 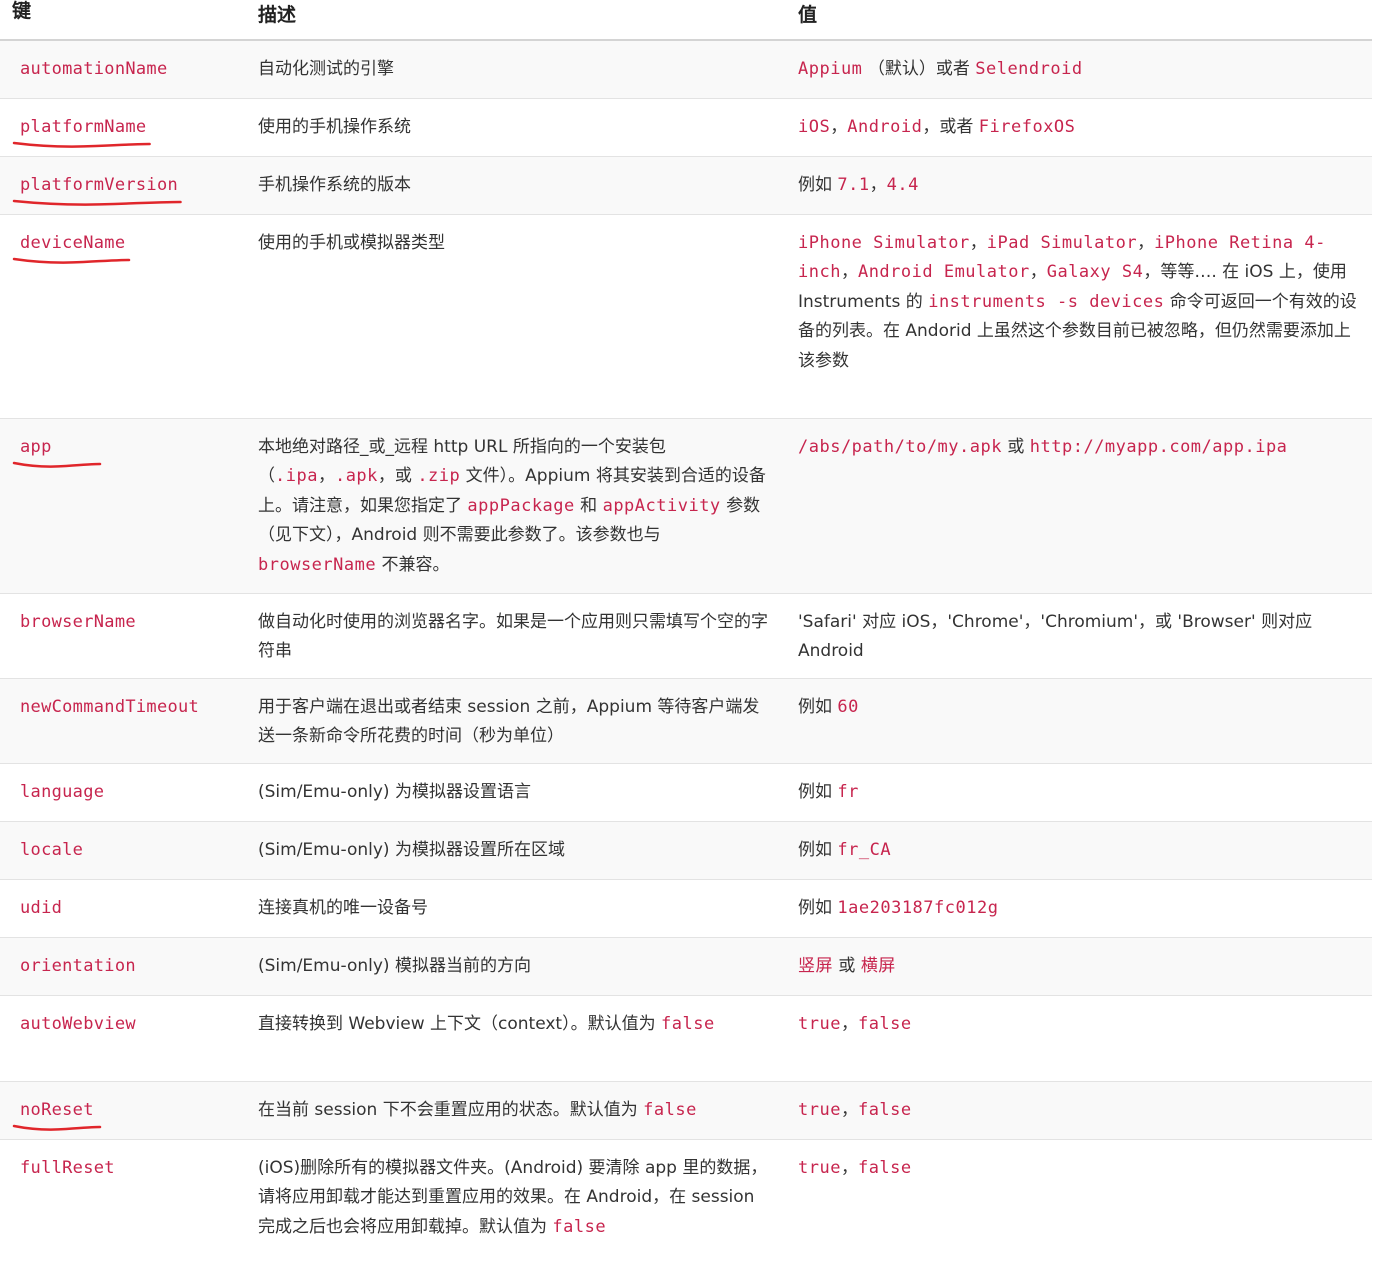 What do you see at coordinates (67, 1167) in the screenshot?
I see `capability-key: fullReset` at bounding box center [67, 1167].